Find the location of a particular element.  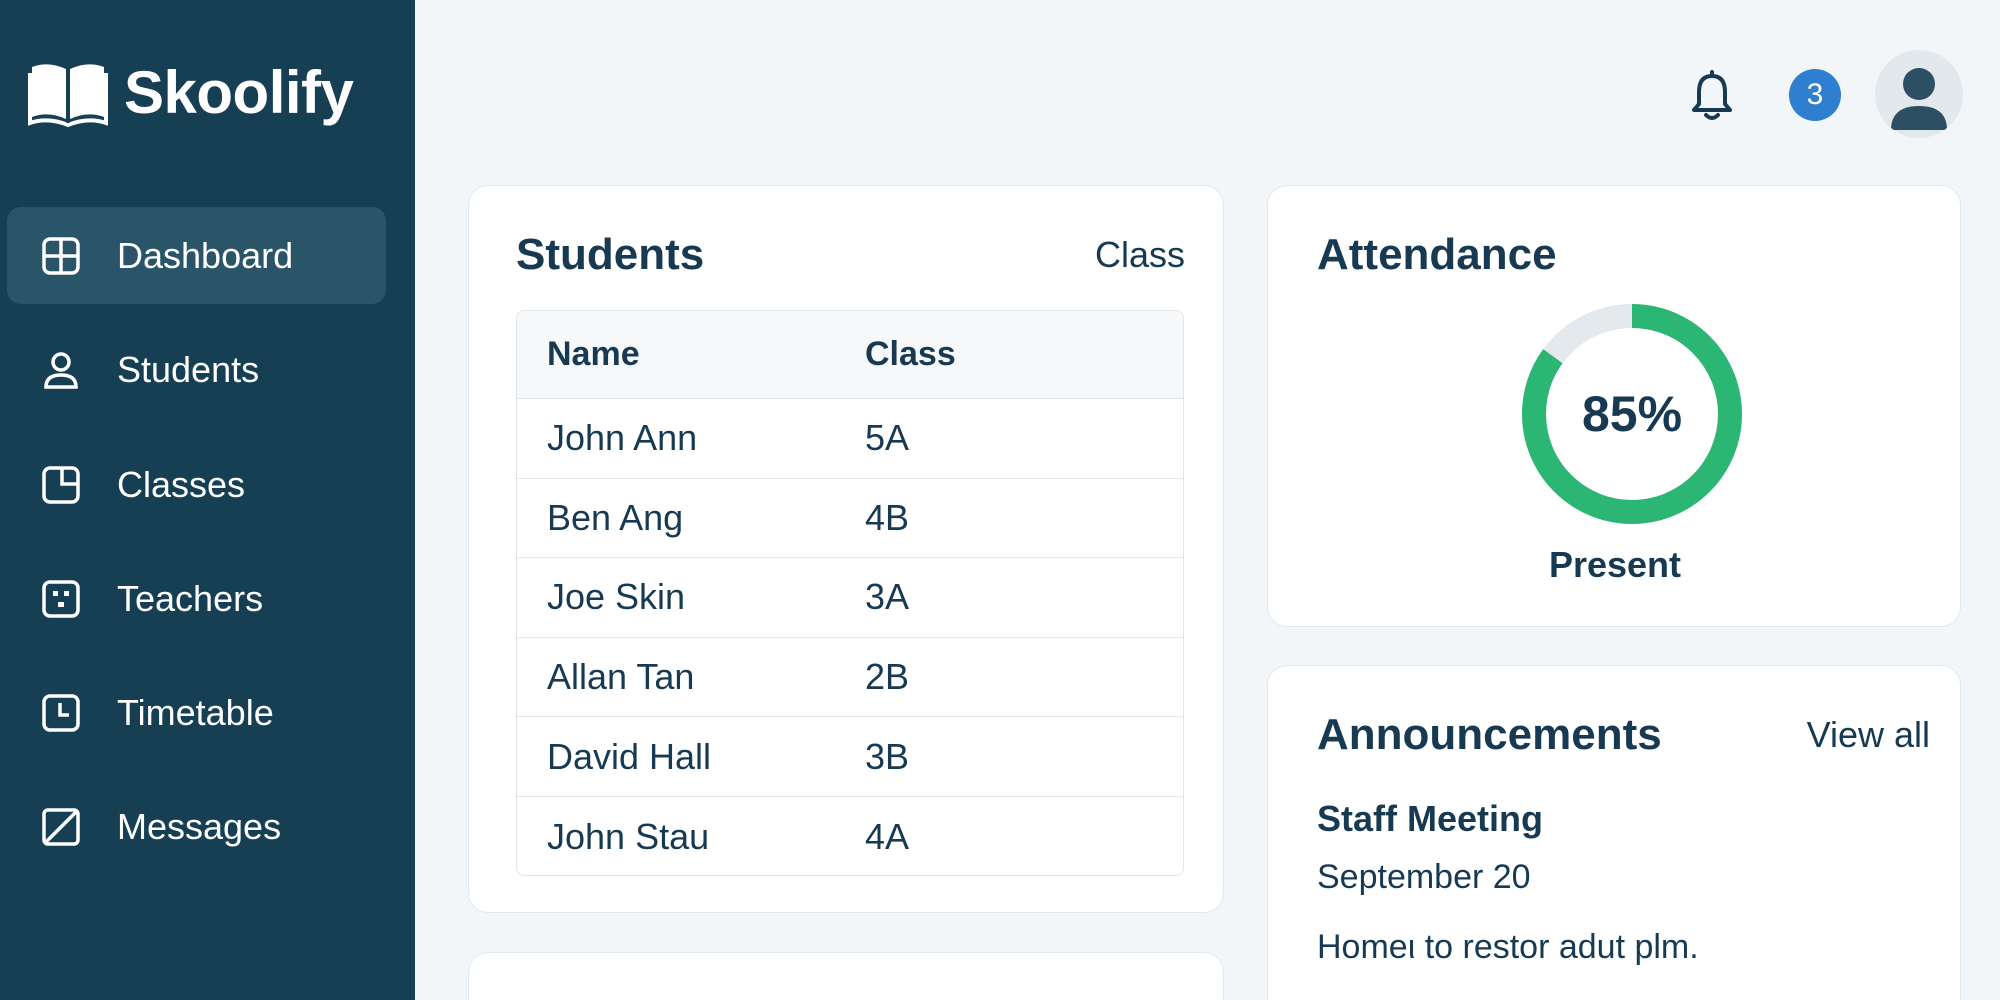

sidebar-item-label: Timetable is located at coordinates (195, 712).